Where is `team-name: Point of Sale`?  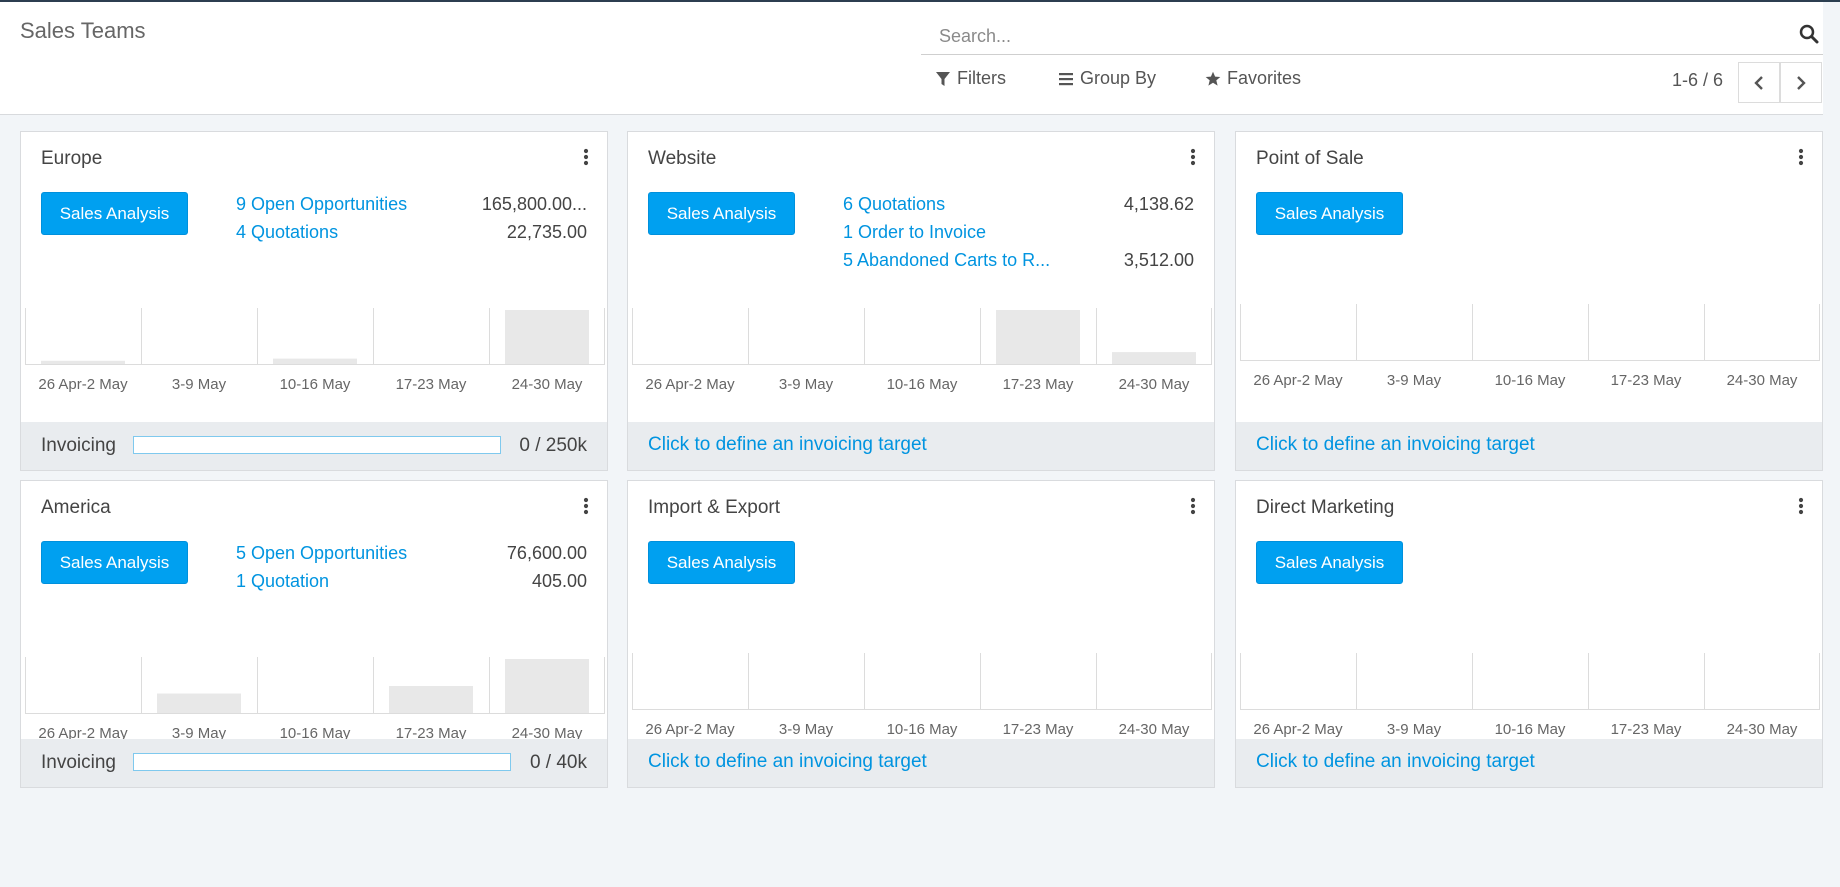 team-name: Point of Sale is located at coordinates (1310, 159).